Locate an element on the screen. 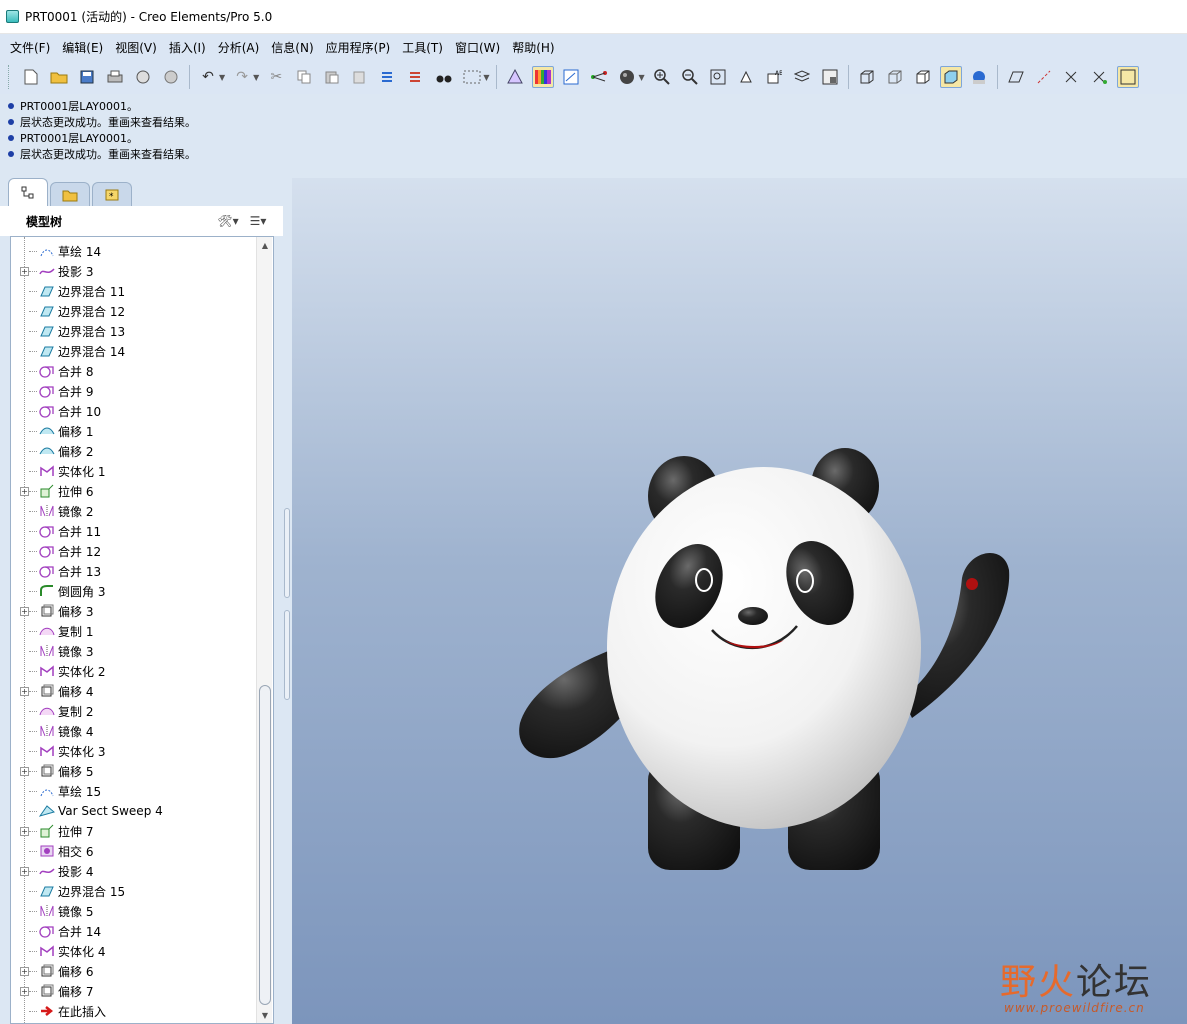 The height and width of the screenshot is (1024, 1187). find-binoculars-icon is located at coordinates (444, 77).